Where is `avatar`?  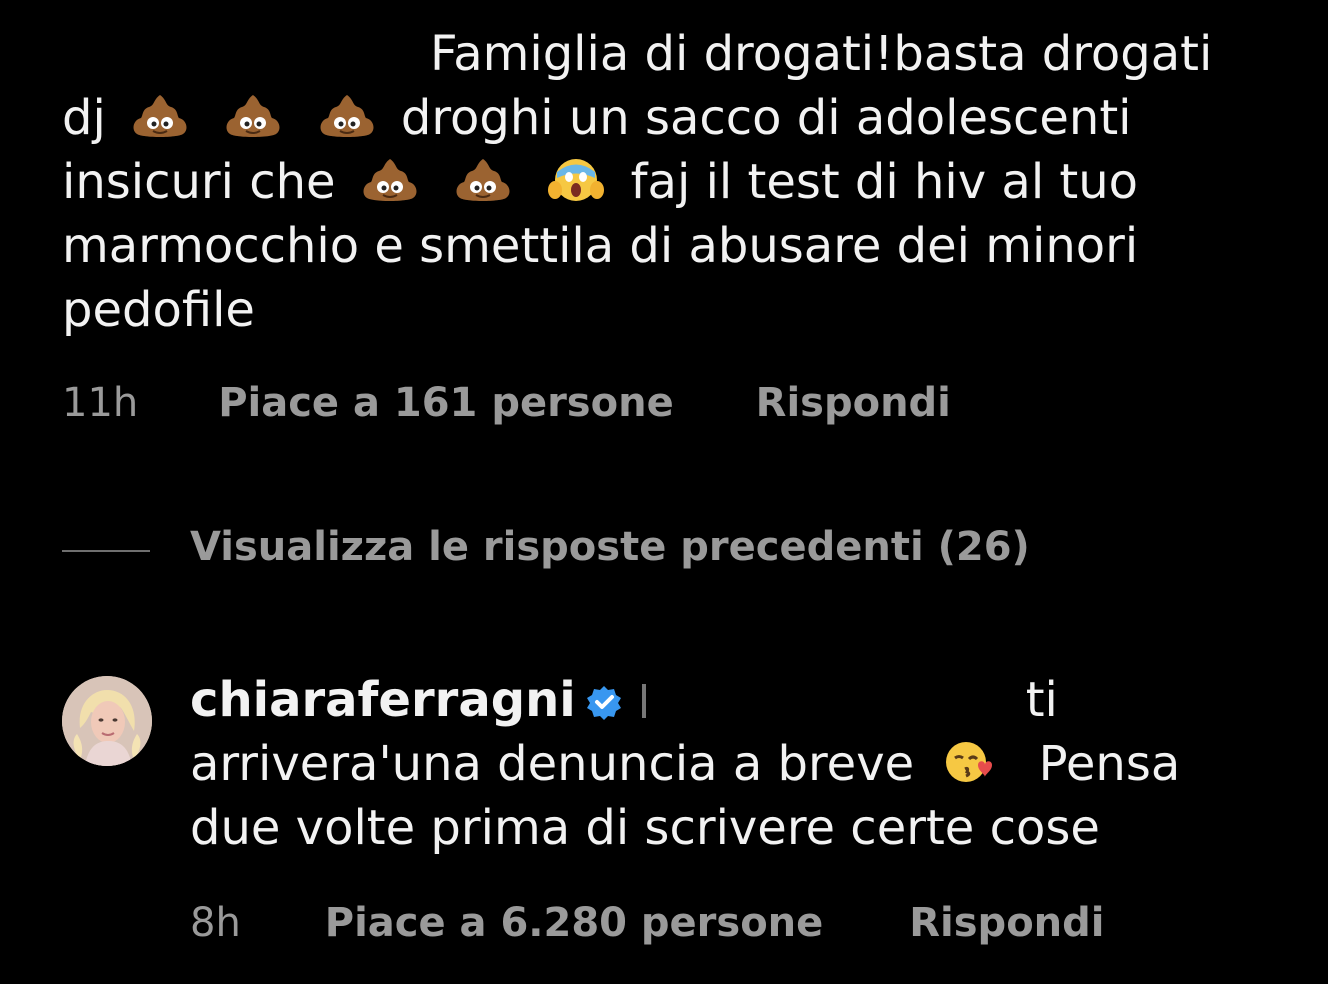
avatar is located at coordinates (107, 721).